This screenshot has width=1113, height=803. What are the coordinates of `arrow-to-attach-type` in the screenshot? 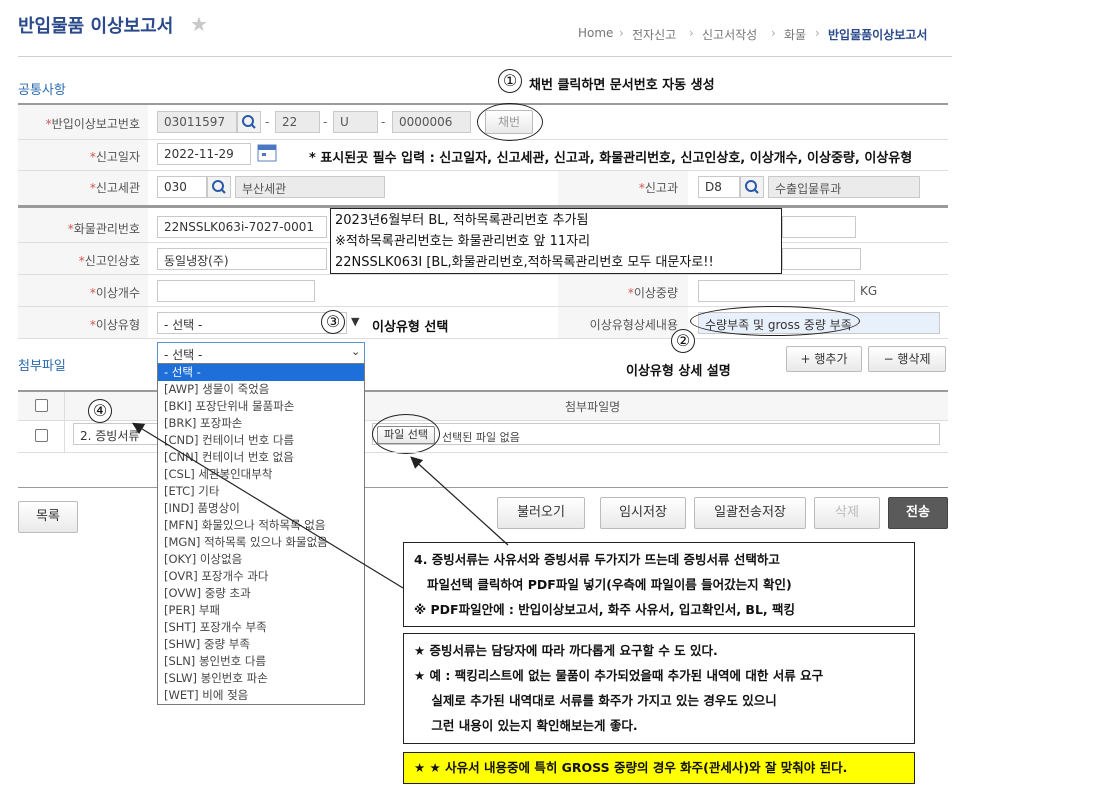 It's located at (267, 505).